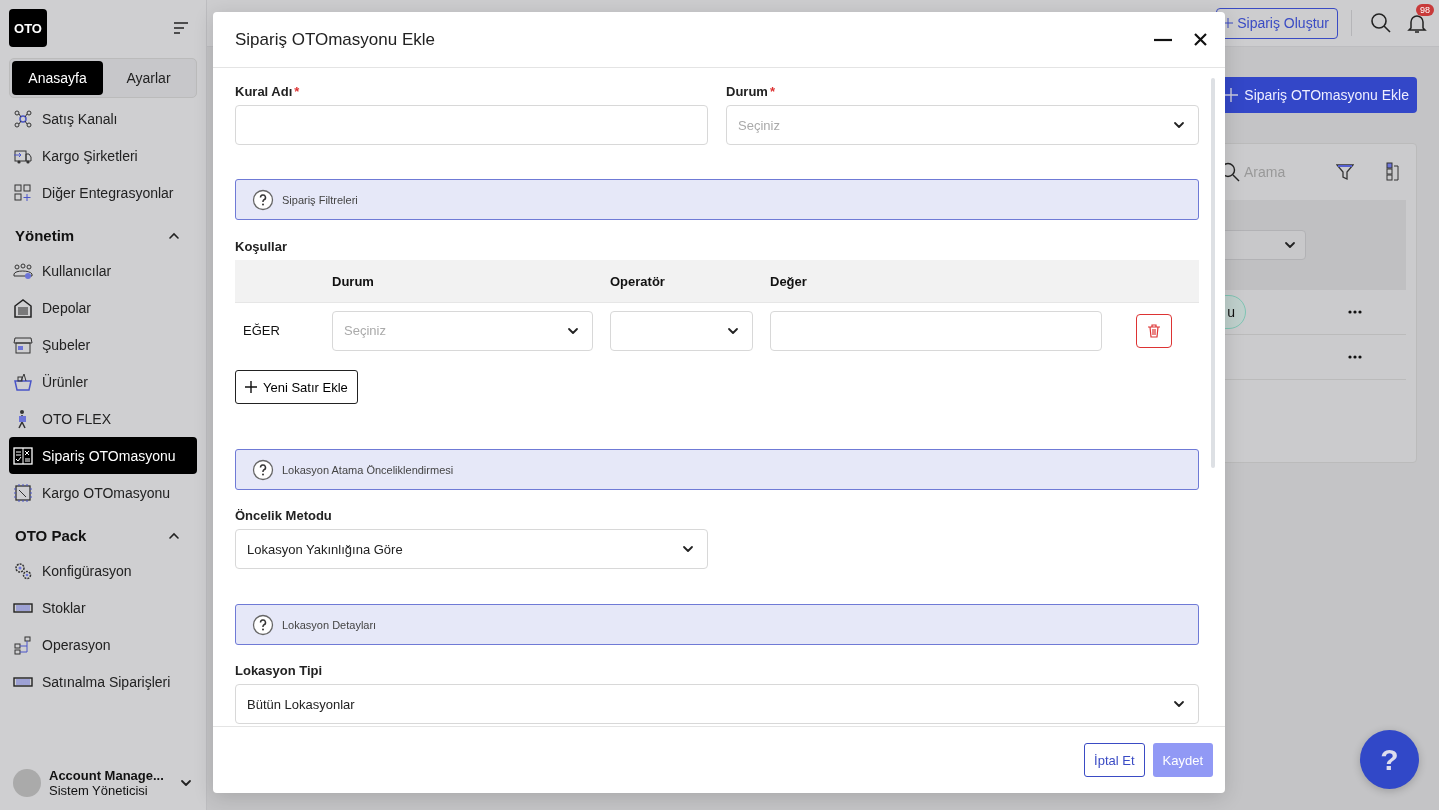  What do you see at coordinates (296, 387) in the screenshot?
I see `add-row-button: Yeni Satır Ekle` at bounding box center [296, 387].